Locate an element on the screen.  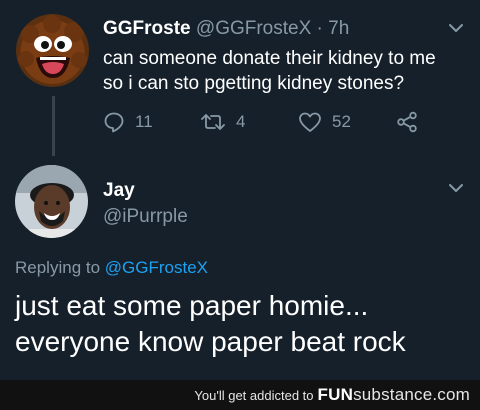
replying-prefix: Replying to is located at coordinates (58, 267).